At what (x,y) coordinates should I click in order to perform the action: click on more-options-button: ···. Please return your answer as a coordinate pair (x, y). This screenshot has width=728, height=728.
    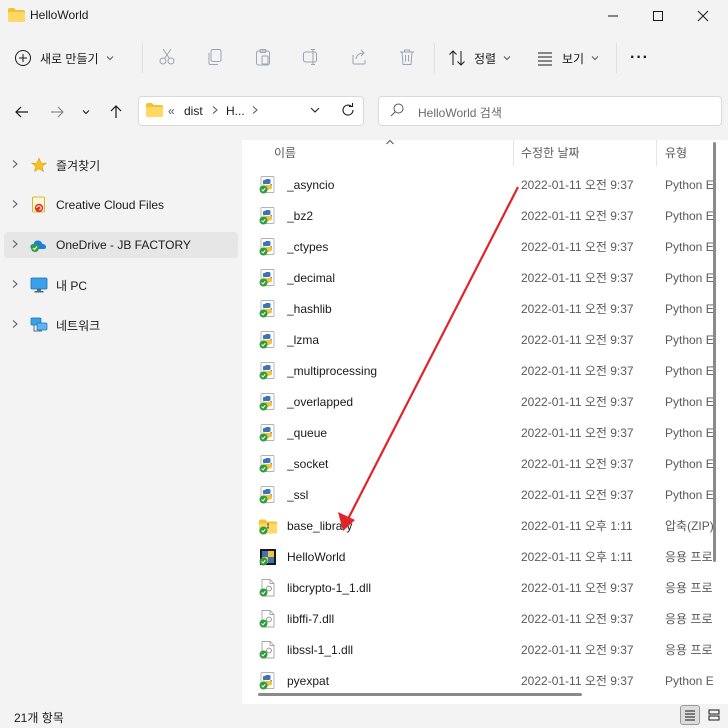
    Looking at the image, I should click on (639, 58).